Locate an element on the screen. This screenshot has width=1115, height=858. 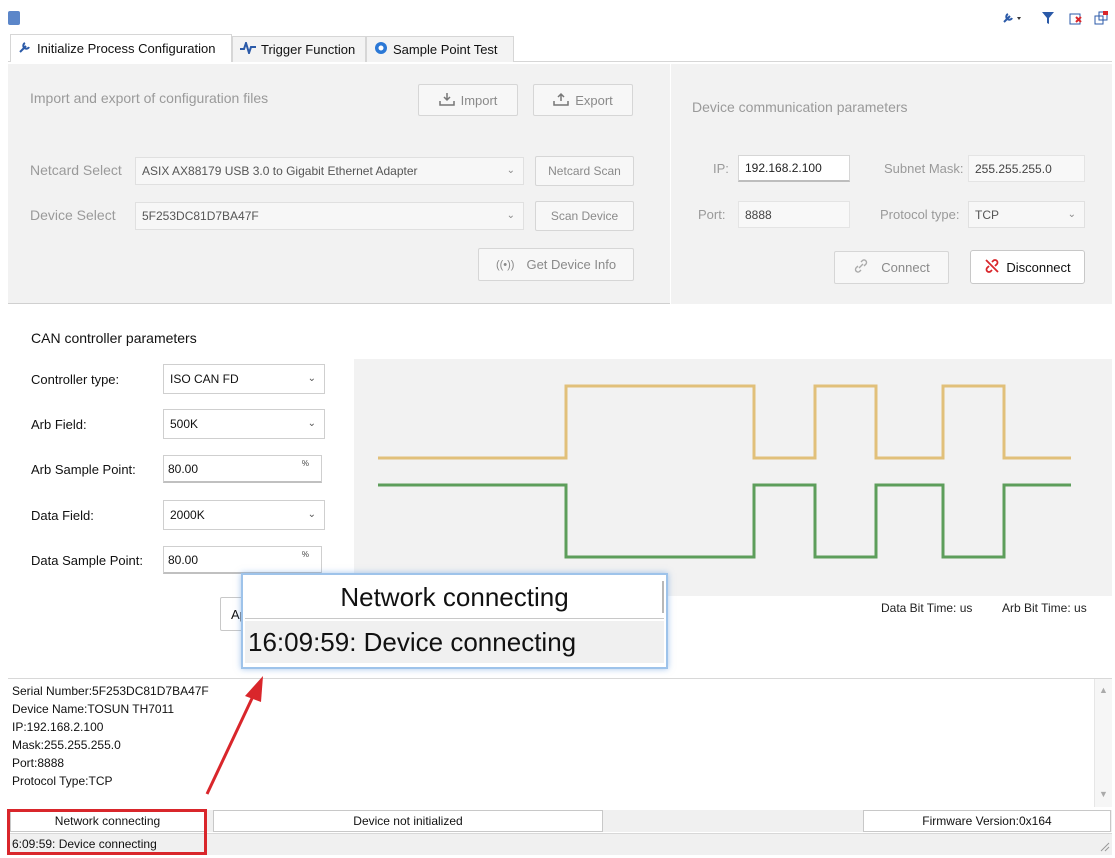
log-line: Protocol Type:TCP is located at coordinates (62, 781).